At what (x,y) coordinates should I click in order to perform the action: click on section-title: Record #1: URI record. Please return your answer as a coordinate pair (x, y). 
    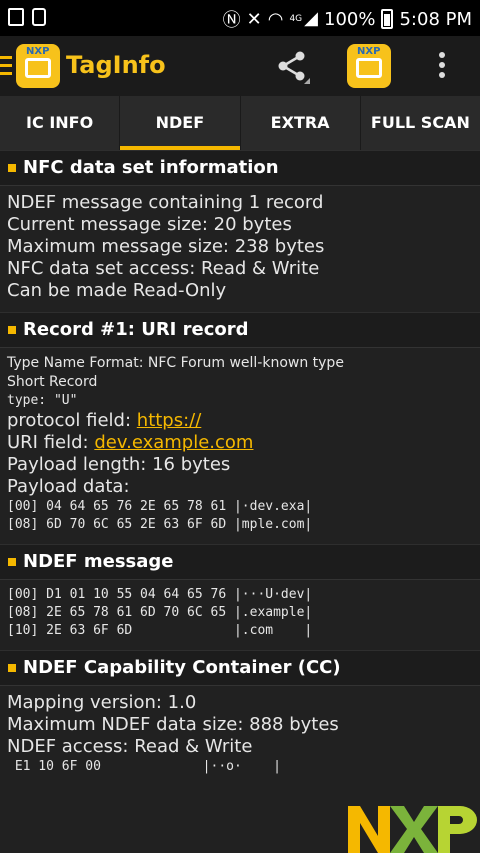
    Looking at the image, I should click on (136, 329).